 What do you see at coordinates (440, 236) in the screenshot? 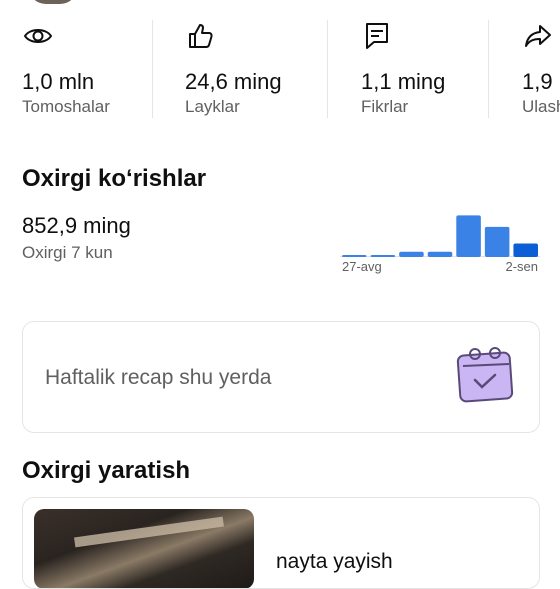
I see `views-bar-chart` at bounding box center [440, 236].